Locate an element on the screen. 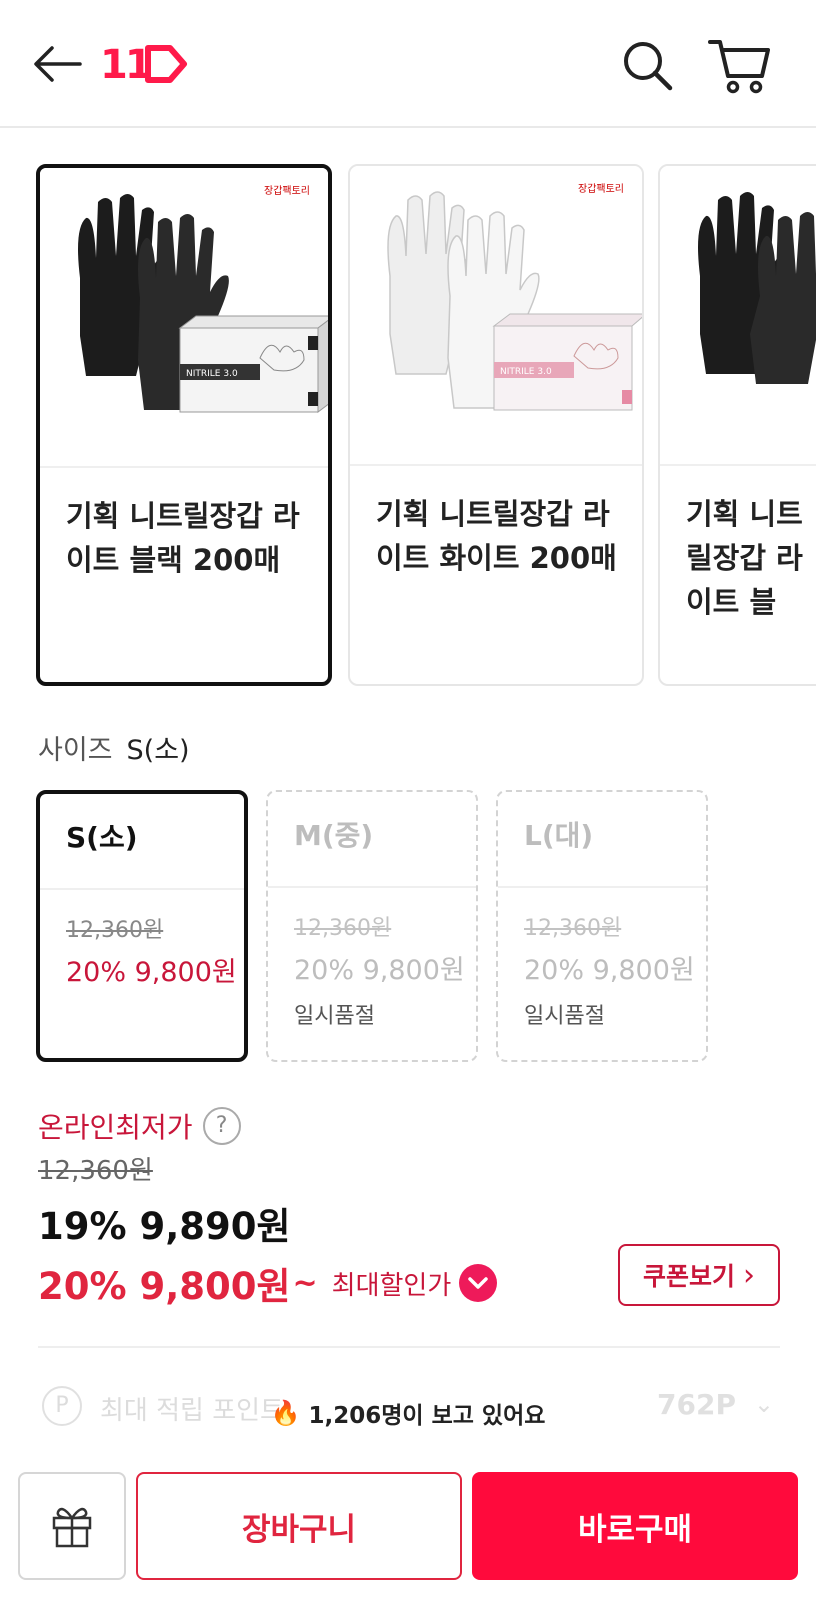  size-label-row: 사이즈 S(소) is located at coordinates (114, 747).